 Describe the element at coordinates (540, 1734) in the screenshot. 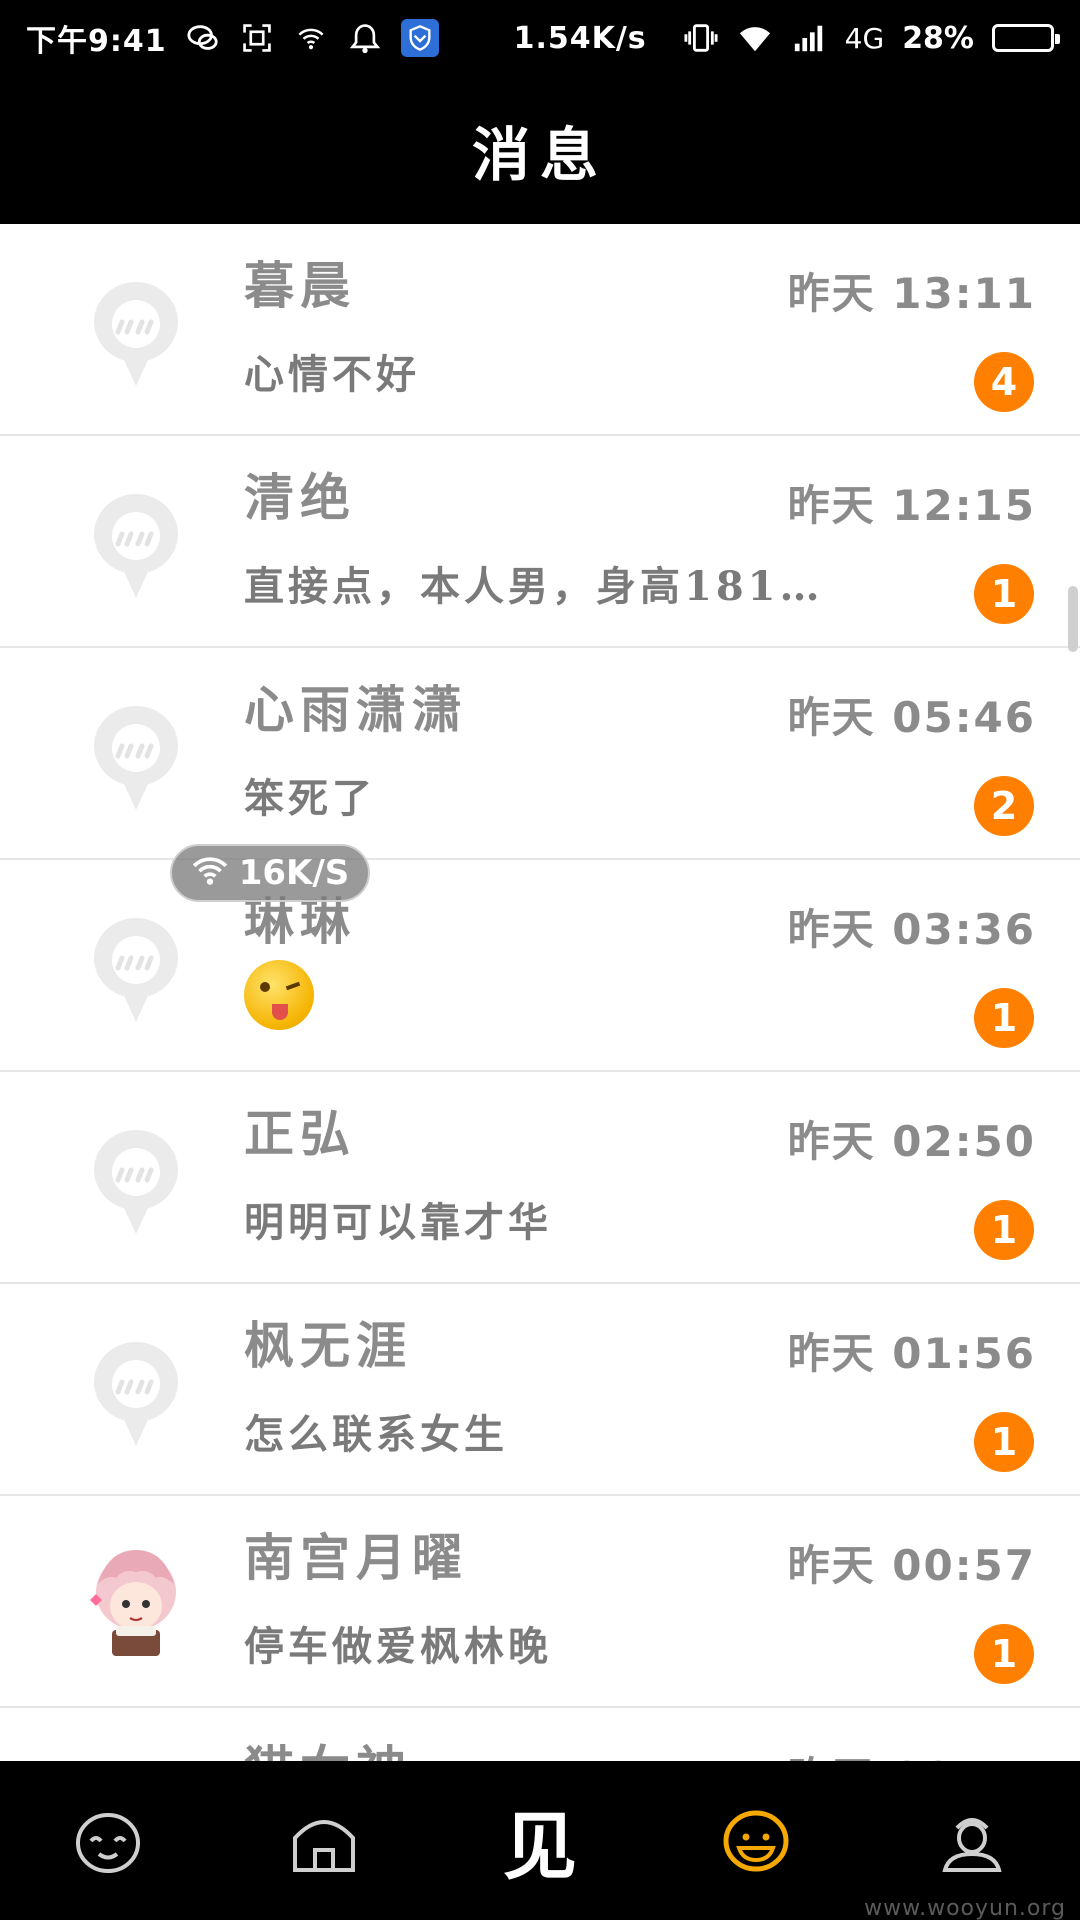

I see `conversation-item: 猫女神 昨天 00:21` at that location.